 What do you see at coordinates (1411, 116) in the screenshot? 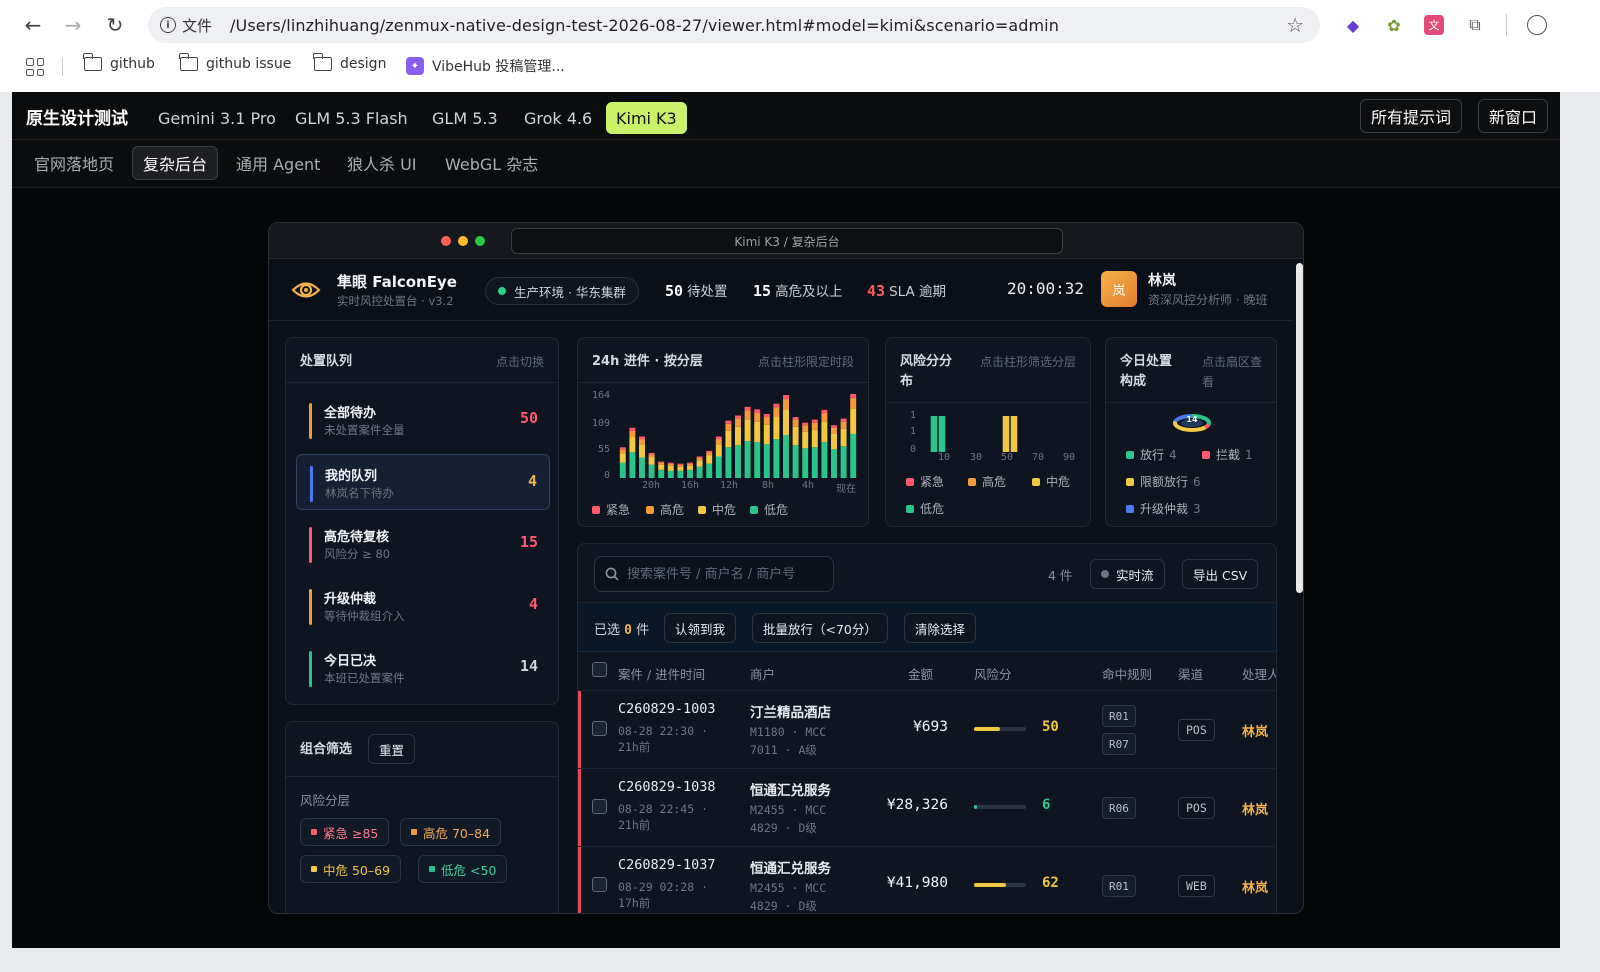
I see `all-prompts-button: 所有提示词` at bounding box center [1411, 116].